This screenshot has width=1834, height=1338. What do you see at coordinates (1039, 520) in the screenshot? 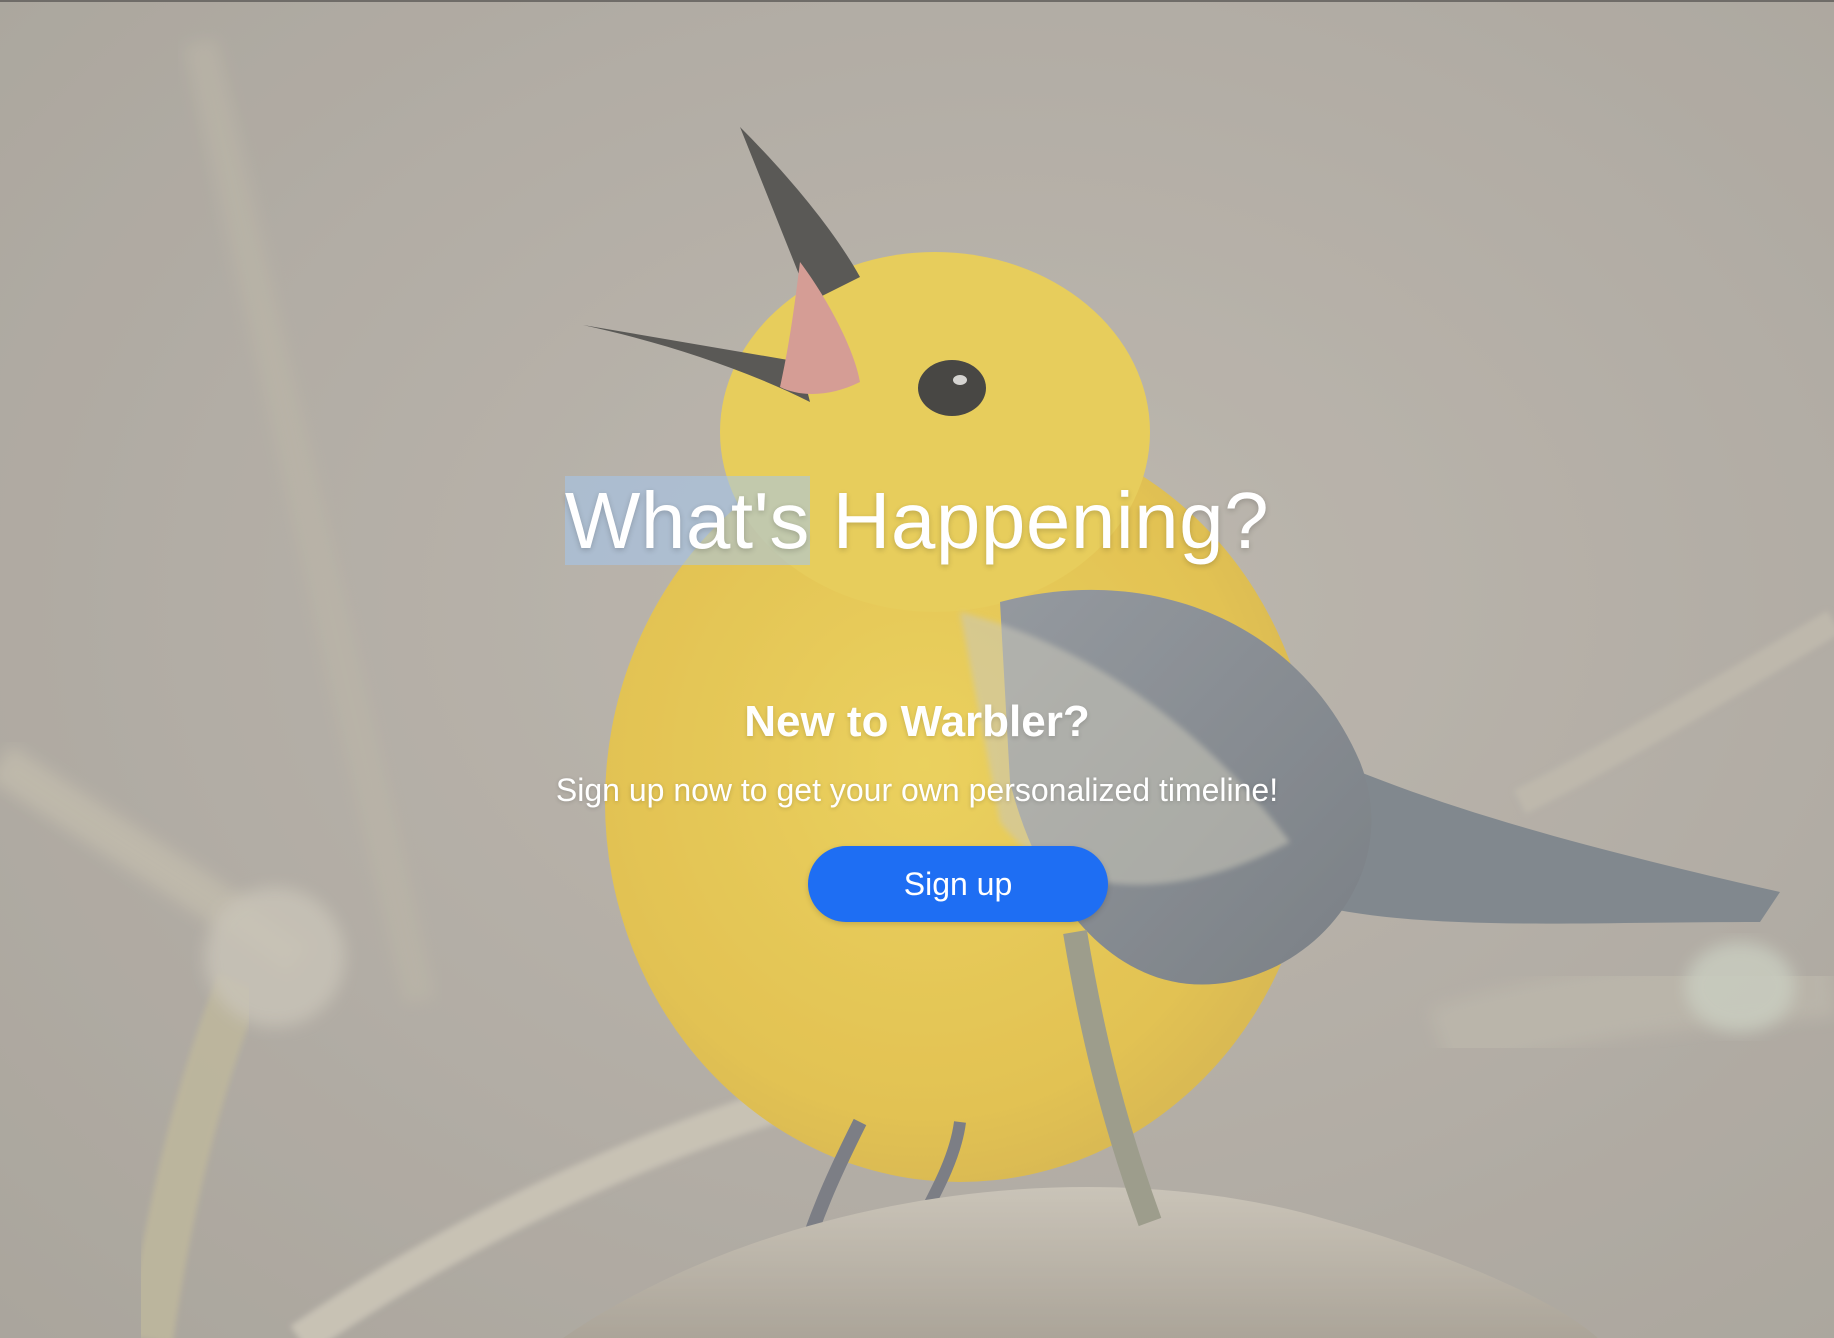
I see `headline-text: Happening?` at bounding box center [1039, 520].